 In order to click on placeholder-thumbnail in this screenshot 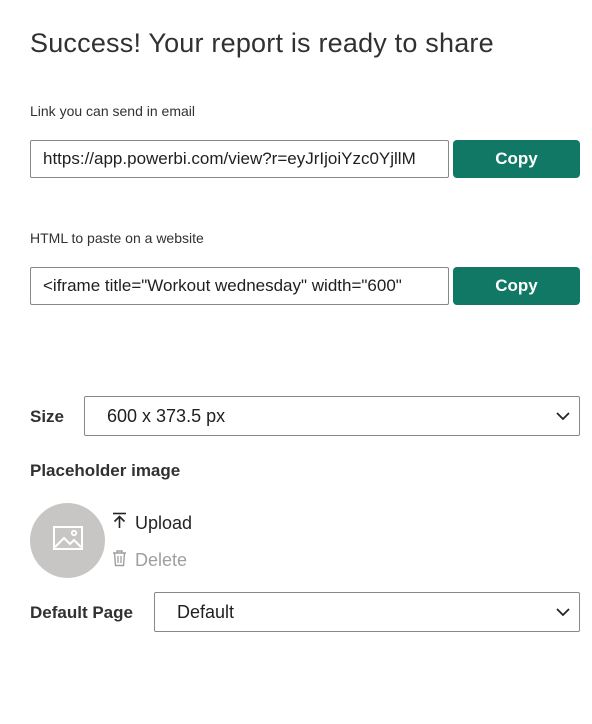, I will do `click(67, 540)`.